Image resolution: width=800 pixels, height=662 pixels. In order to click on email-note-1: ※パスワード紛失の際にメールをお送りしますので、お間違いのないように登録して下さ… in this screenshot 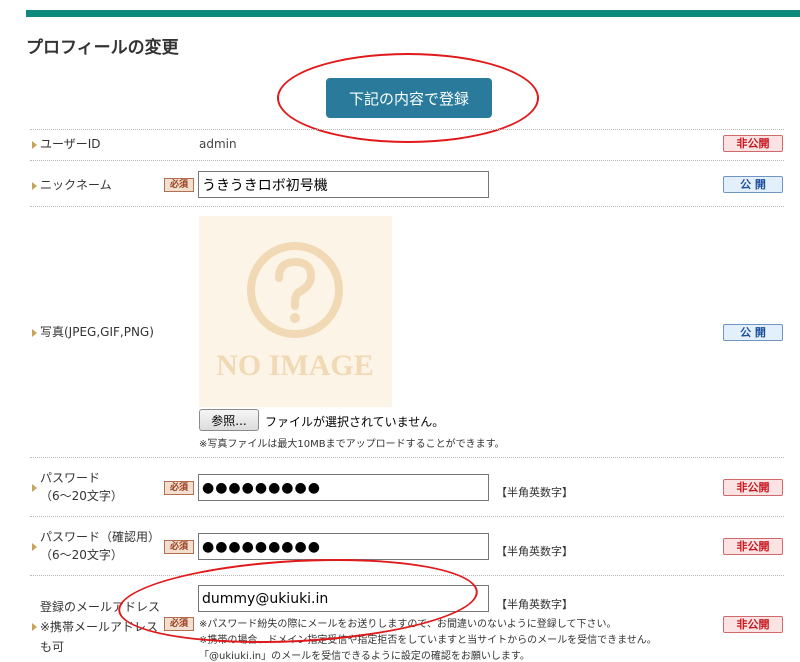, I will do `click(408, 624)`.